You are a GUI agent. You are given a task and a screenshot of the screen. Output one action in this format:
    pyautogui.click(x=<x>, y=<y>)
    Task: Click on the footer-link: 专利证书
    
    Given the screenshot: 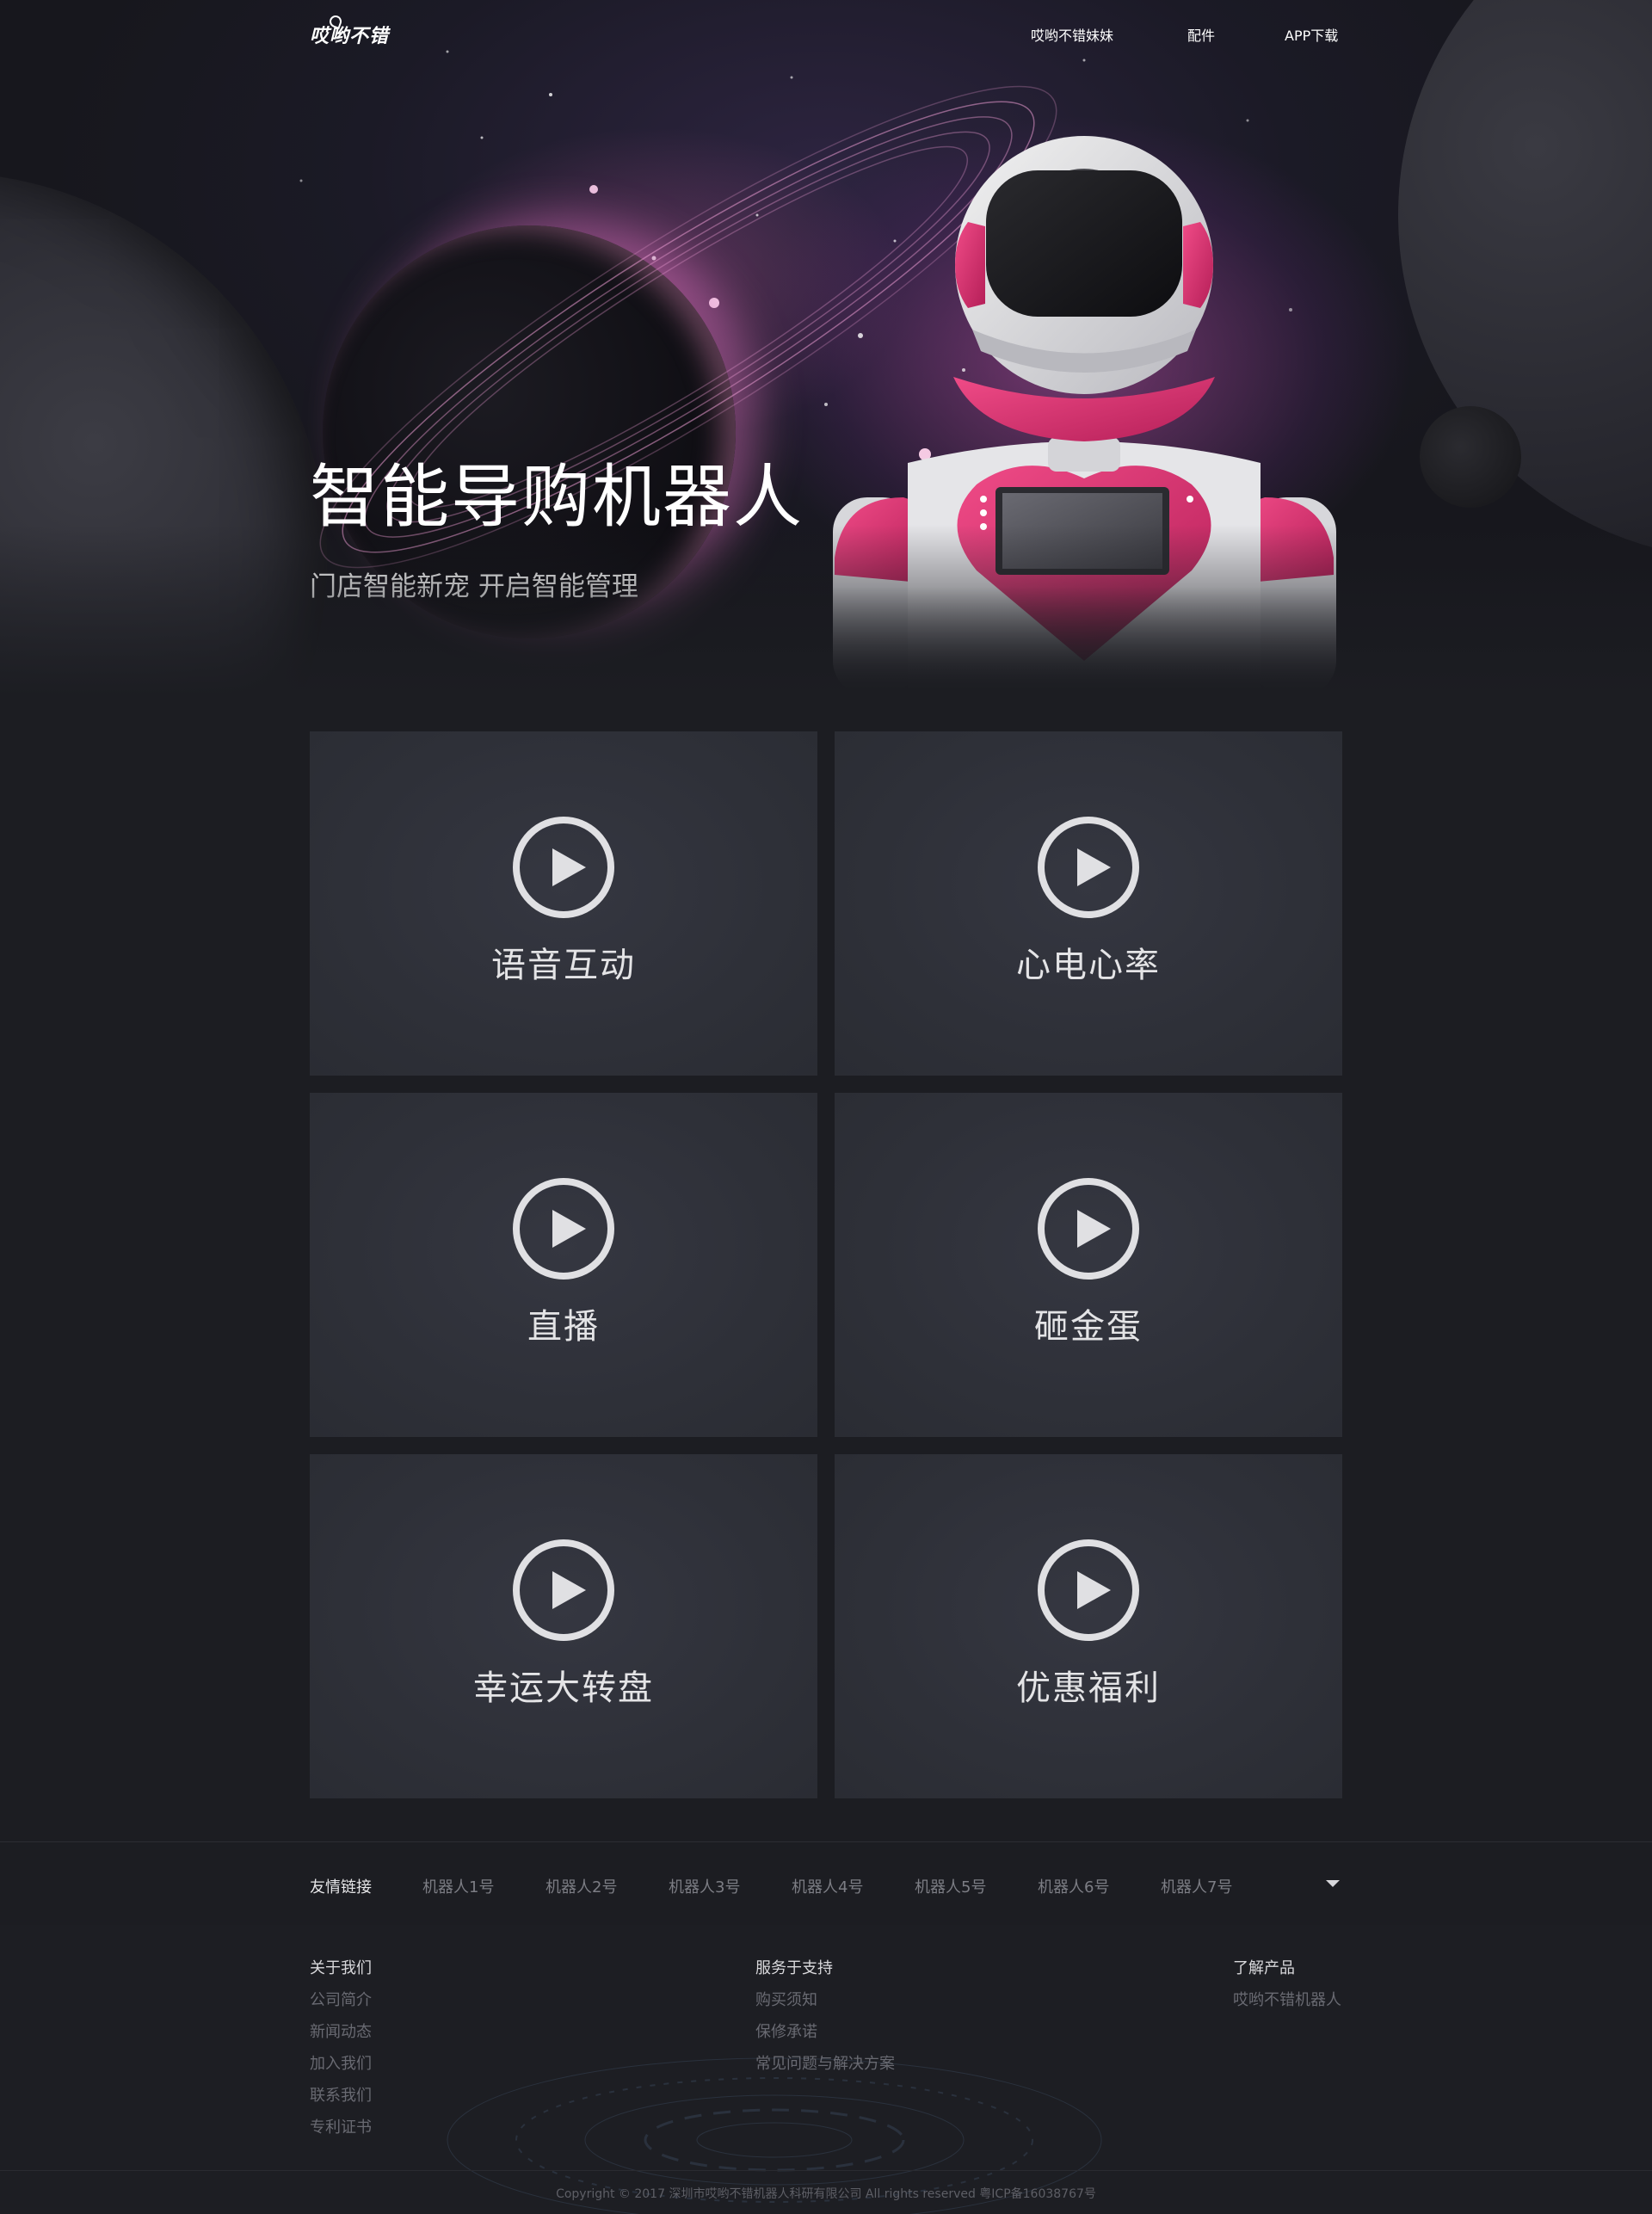 What is the action you would take?
    pyautogui.click(x=341, y=2126)
    